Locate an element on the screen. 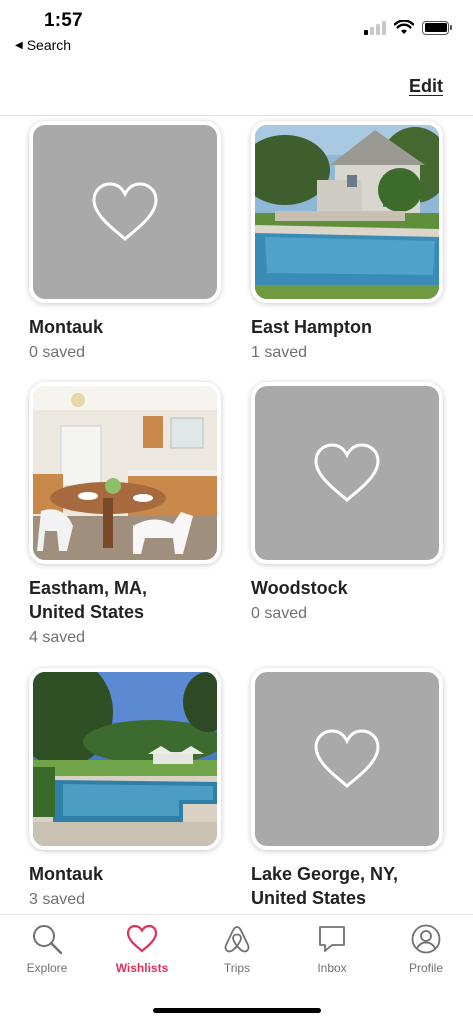  pool-garden-photo is located at coordinates (125, 759).